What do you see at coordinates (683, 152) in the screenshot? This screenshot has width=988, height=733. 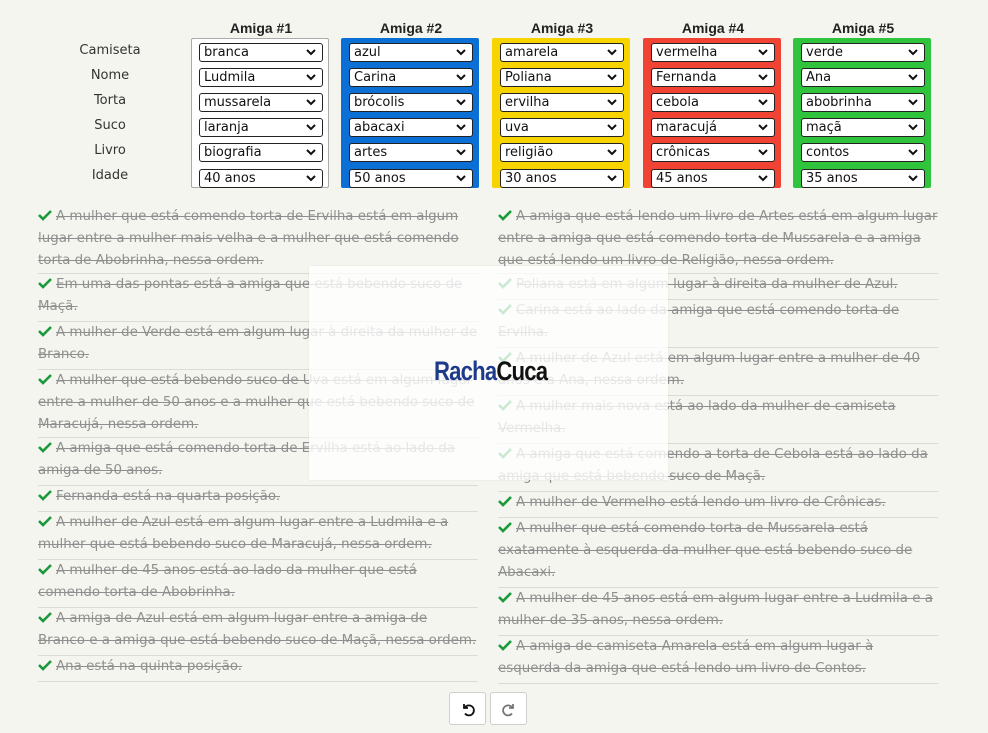 I see `select-value: crônicas` at bounding box center [683, 152].